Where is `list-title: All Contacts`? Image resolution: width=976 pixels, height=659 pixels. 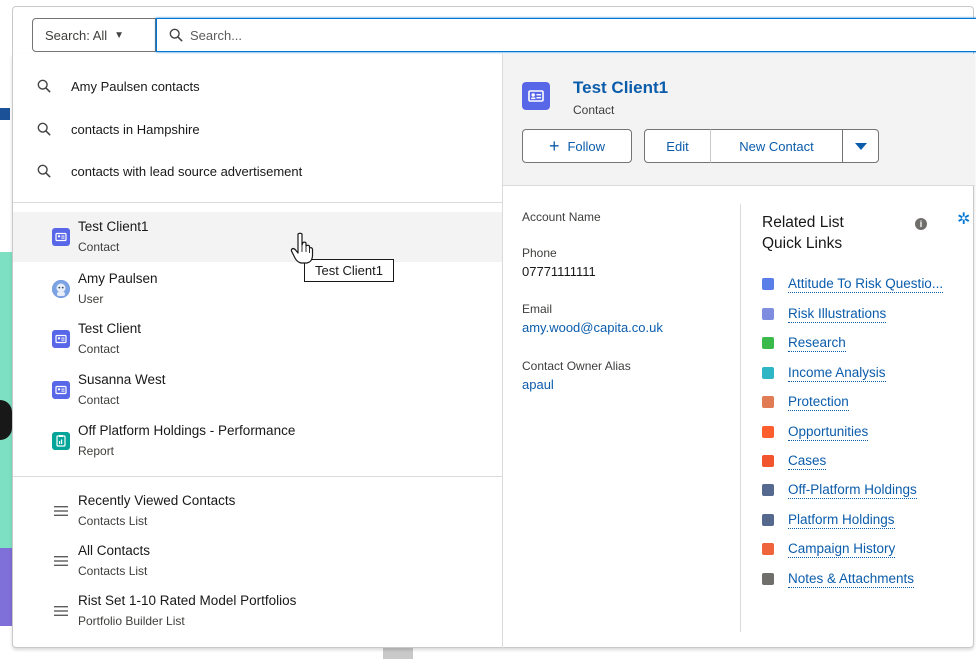
list-title: All Contacts is located at coordinates (114, 550).